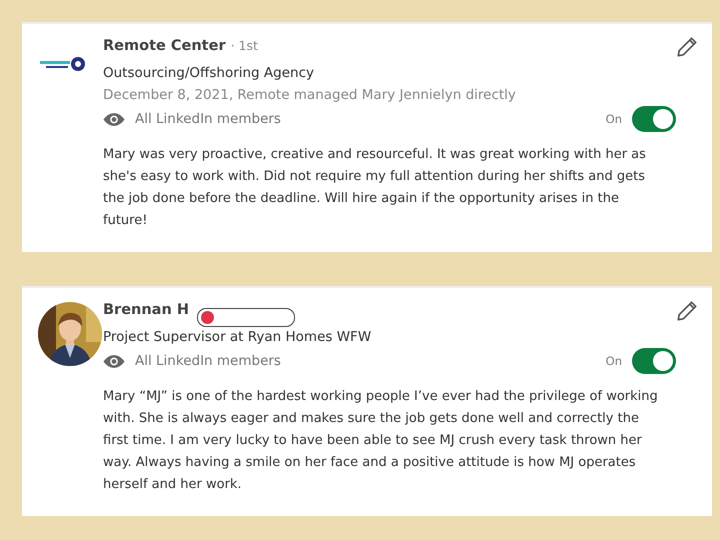 The image size is (720, 540). Describe the element at coordinates (164, 46) in the screenshot. I see `person-name: Remote Center` at that location.